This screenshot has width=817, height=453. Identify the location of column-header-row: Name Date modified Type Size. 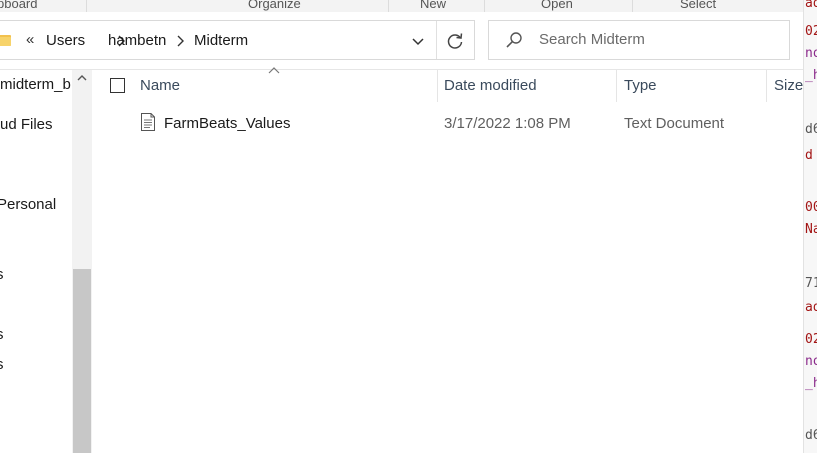
(447, 84).